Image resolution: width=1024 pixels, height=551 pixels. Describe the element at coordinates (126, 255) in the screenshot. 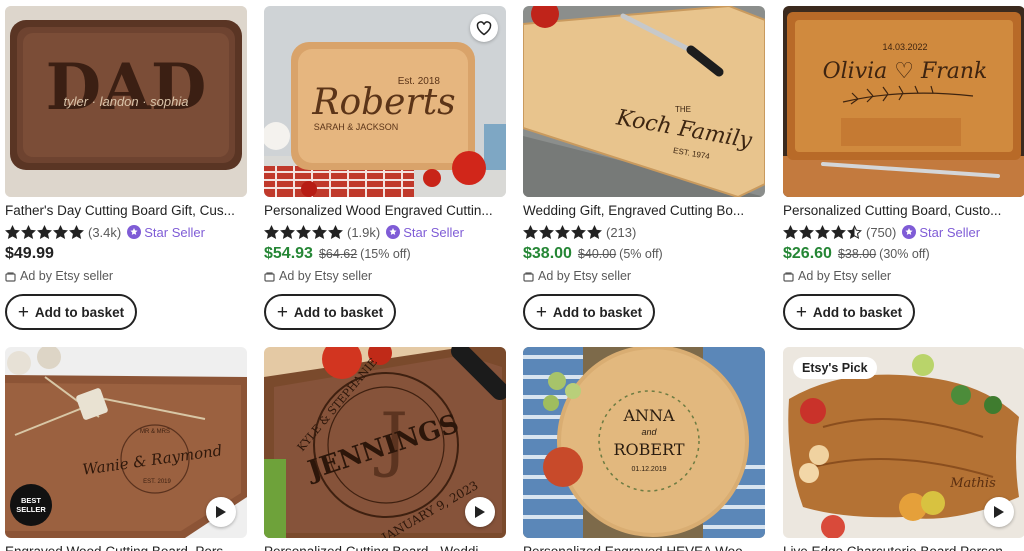

I see `price-row: $49.99` at that location.